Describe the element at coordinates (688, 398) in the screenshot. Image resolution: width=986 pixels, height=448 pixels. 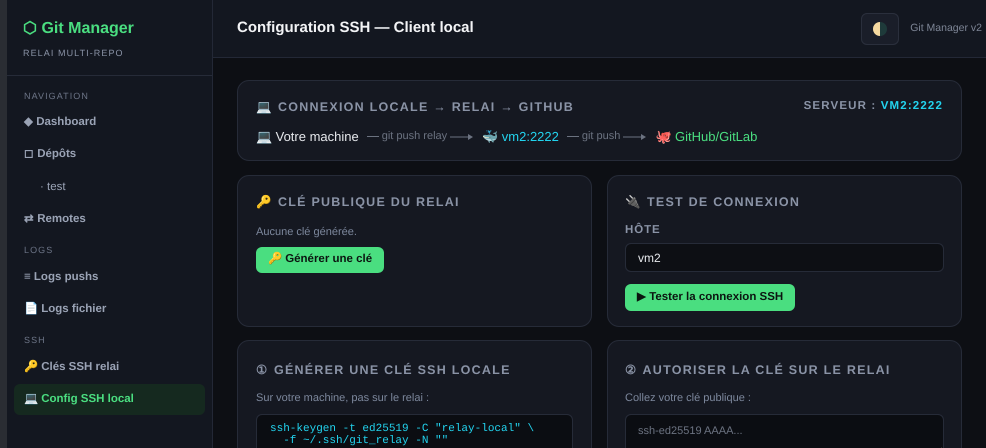
I see `hint-text: Collez votre clé publique :` at that location.